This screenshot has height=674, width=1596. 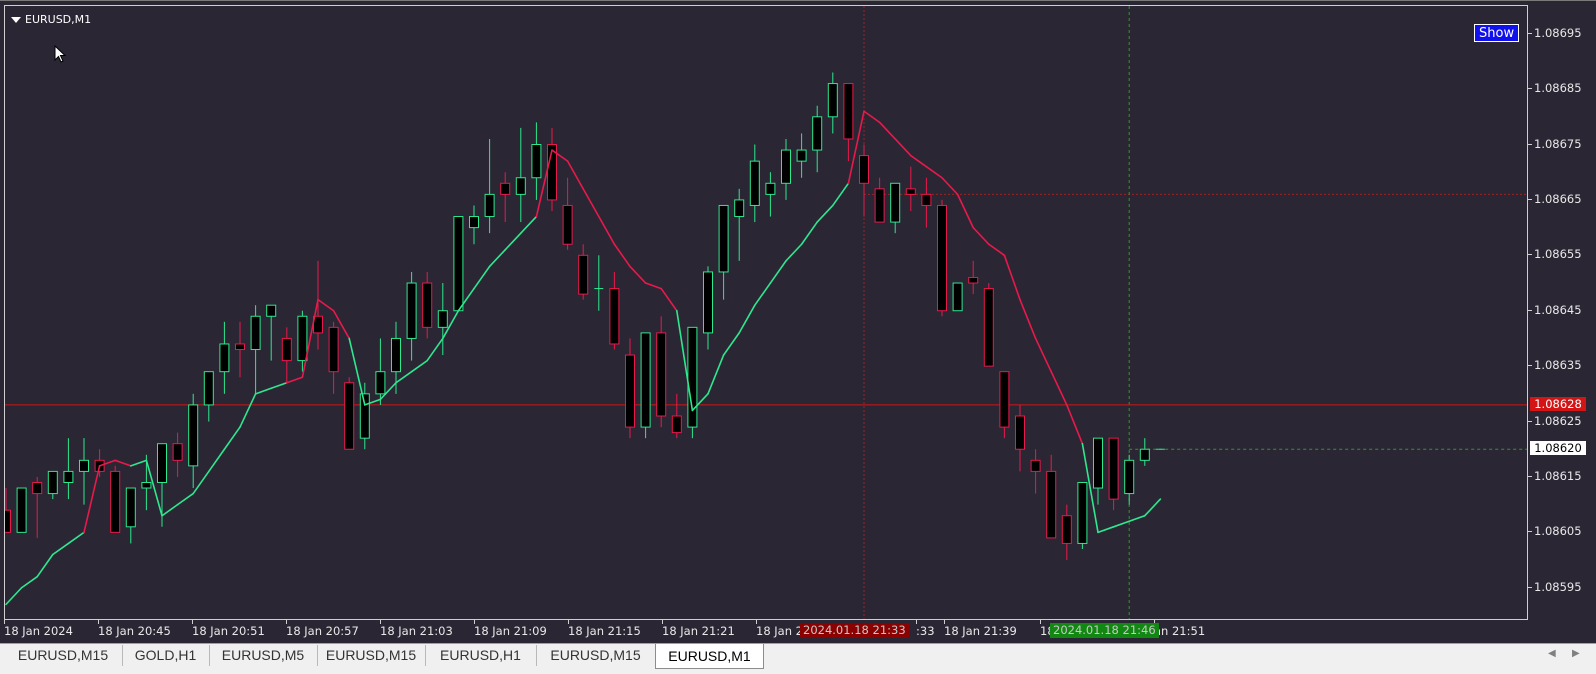 What do you see at coordinates (166, 655) in the screenshot?
I see `chart-tab: GOLD,H1` at bounding box center [166, 655].